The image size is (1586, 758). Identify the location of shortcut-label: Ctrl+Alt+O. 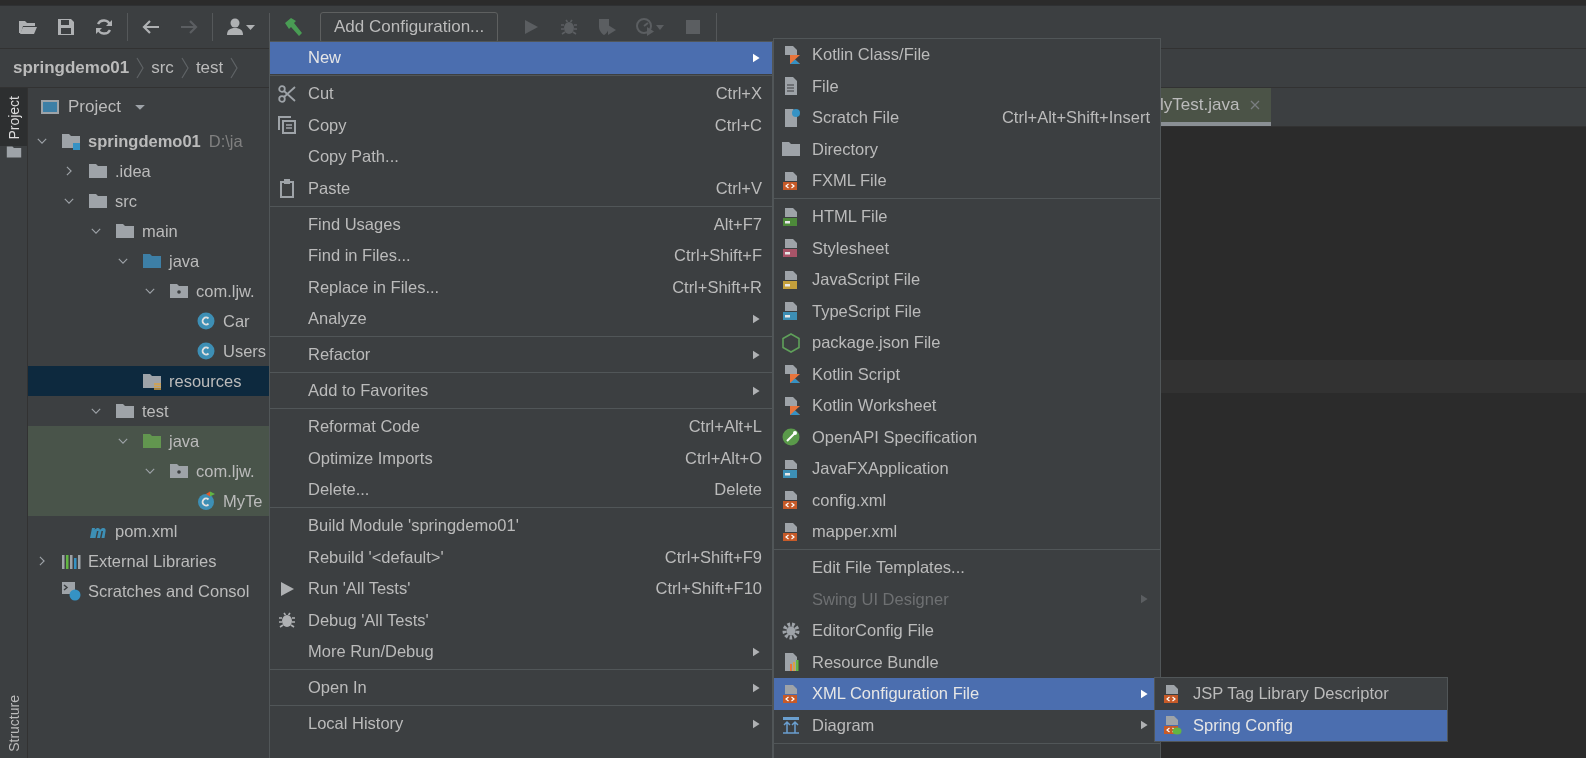
(723, 458).